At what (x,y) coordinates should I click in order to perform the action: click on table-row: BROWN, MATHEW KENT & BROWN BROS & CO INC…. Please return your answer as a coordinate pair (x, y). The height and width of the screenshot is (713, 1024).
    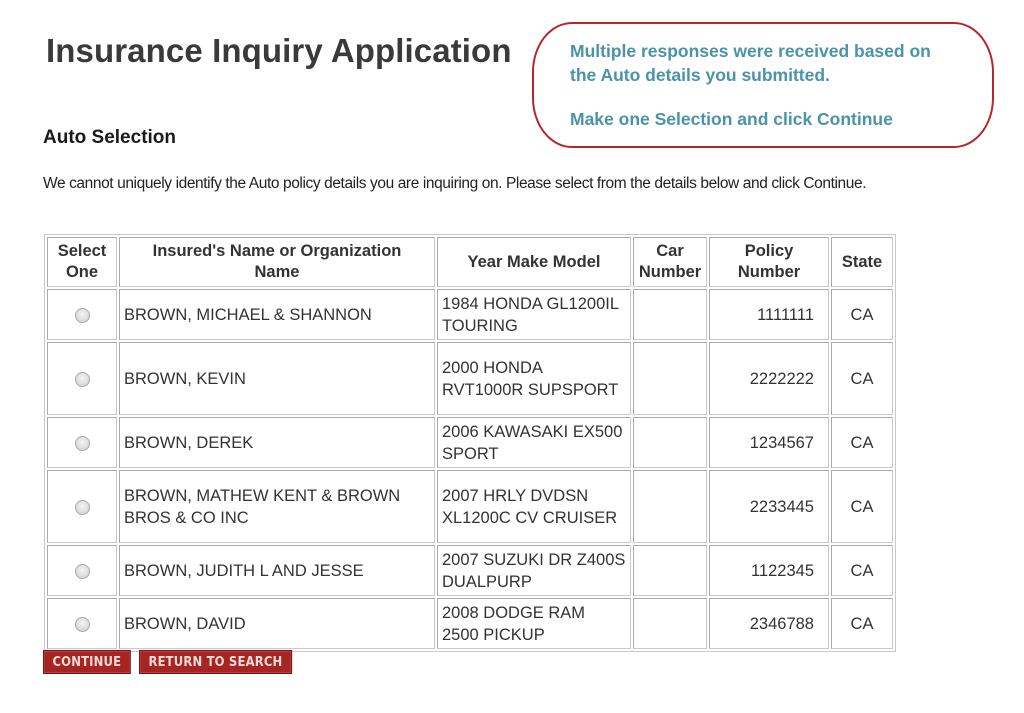
    Looking at the image, I should click on (470, 506).